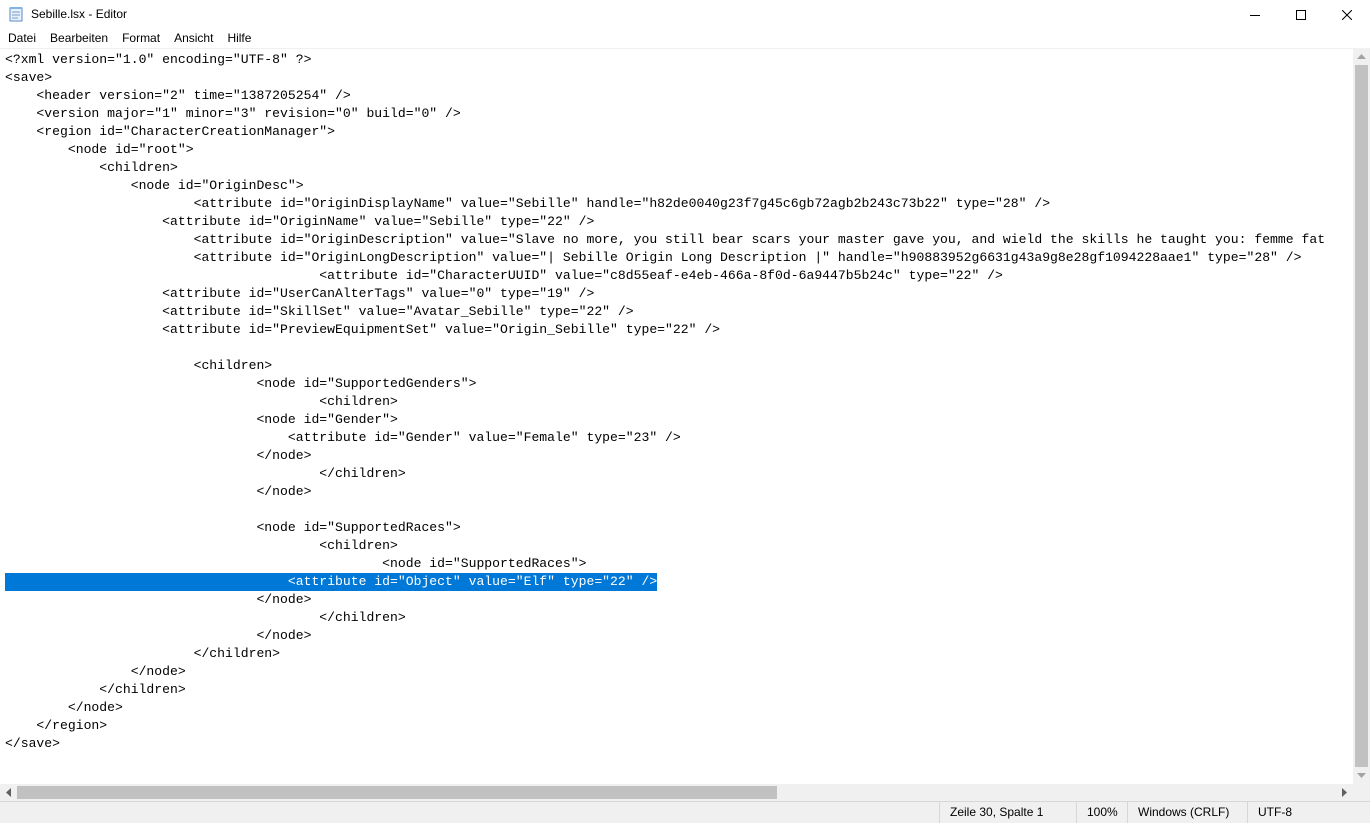  Describe the element at coordinates (21, 38) in the screenshot. I see `menu-datei: Datei` at that location.